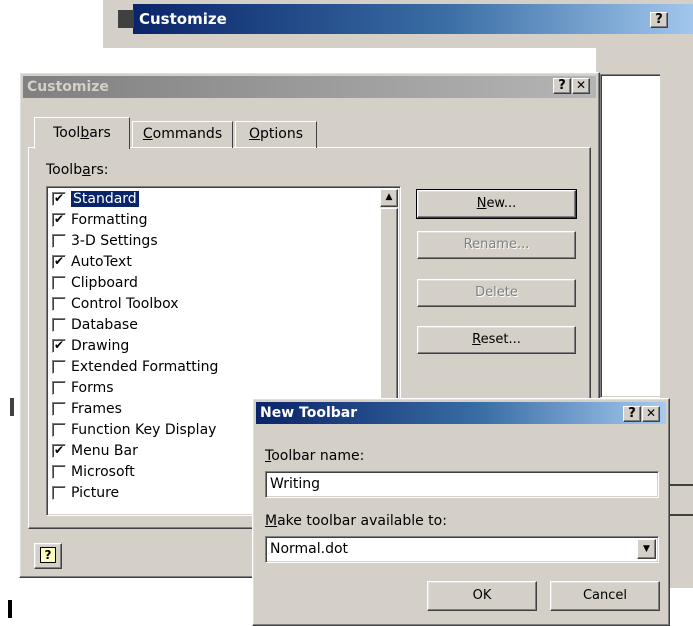 The width and height of the screenshot is (693, 626). I want to click on help-icon-button: ?, so click(48, 556).